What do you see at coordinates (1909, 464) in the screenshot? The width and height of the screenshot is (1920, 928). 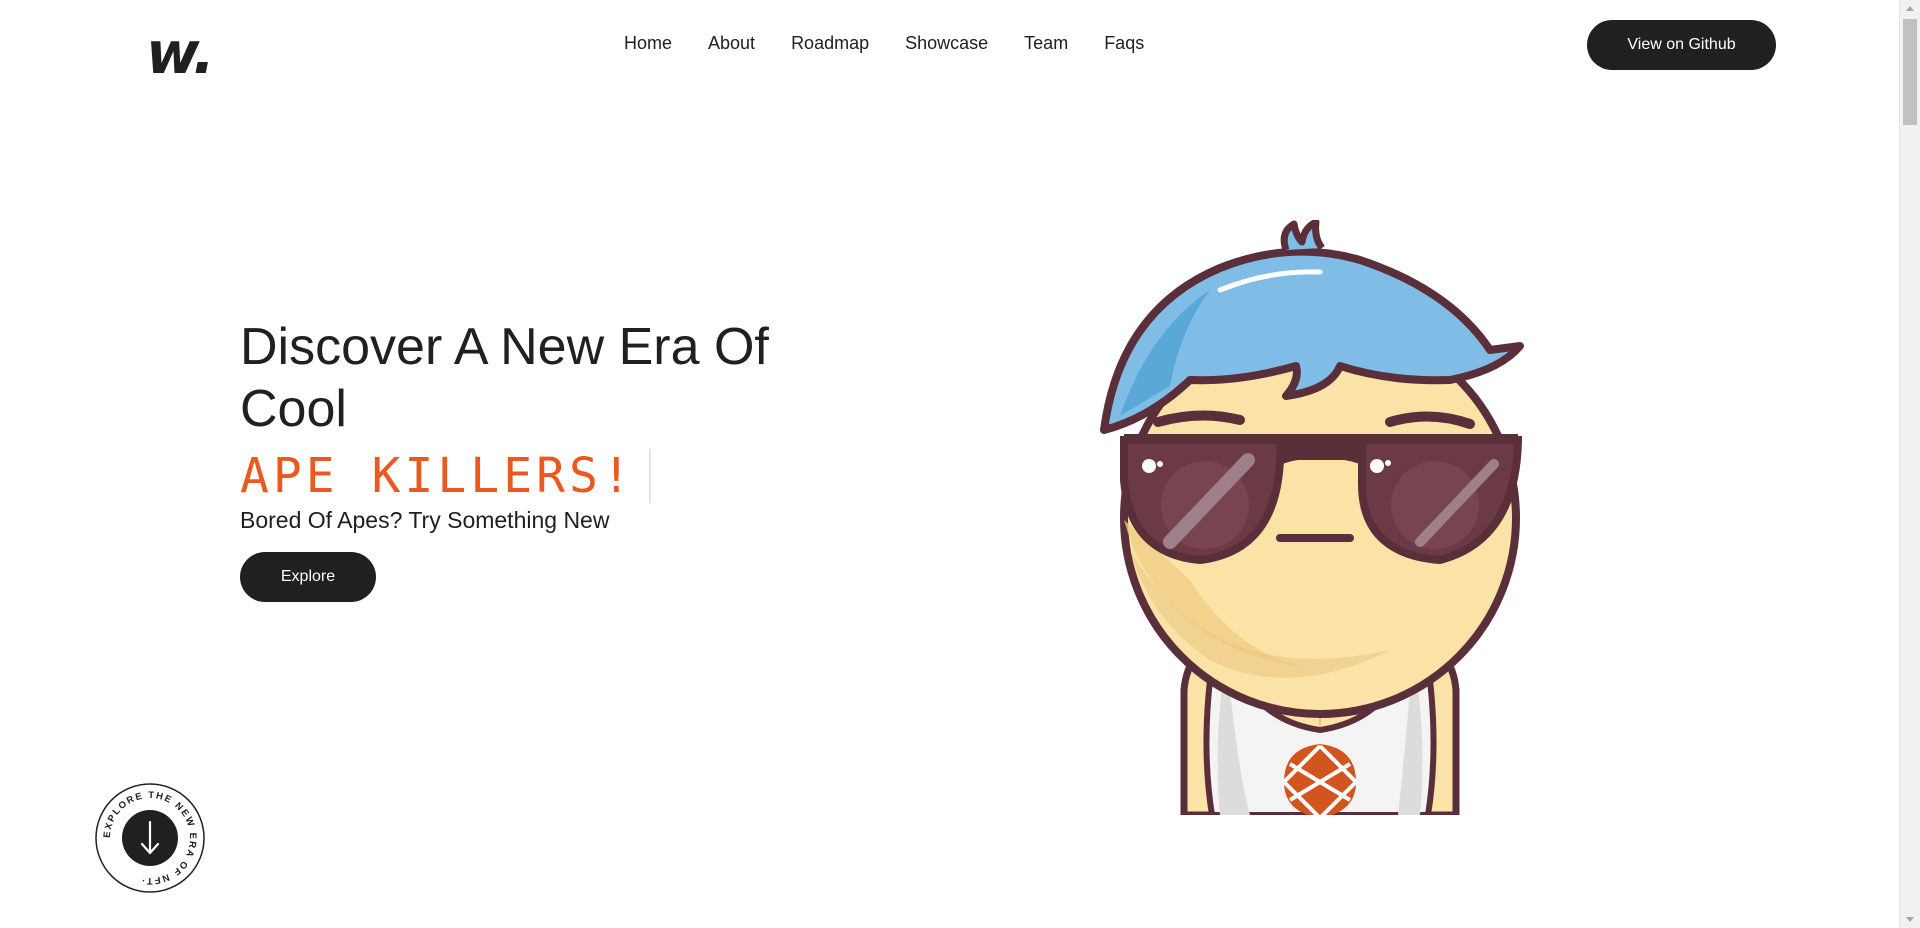 I see `page-scrollbar` at bounding box center [1909, 464].